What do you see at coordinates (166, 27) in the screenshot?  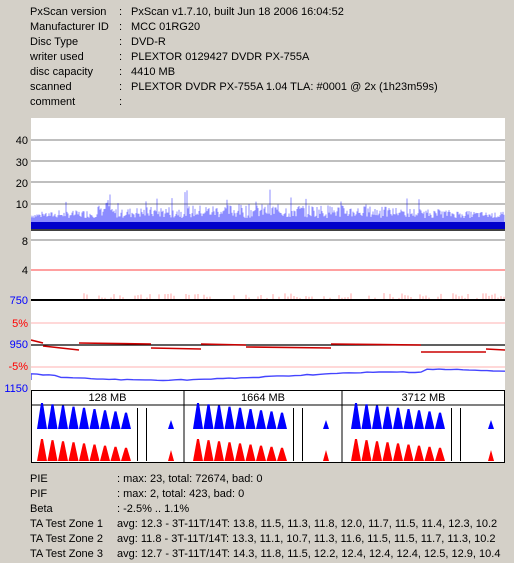 I see `info-value: MCC 01RG20` at bounding box center [166, 27].